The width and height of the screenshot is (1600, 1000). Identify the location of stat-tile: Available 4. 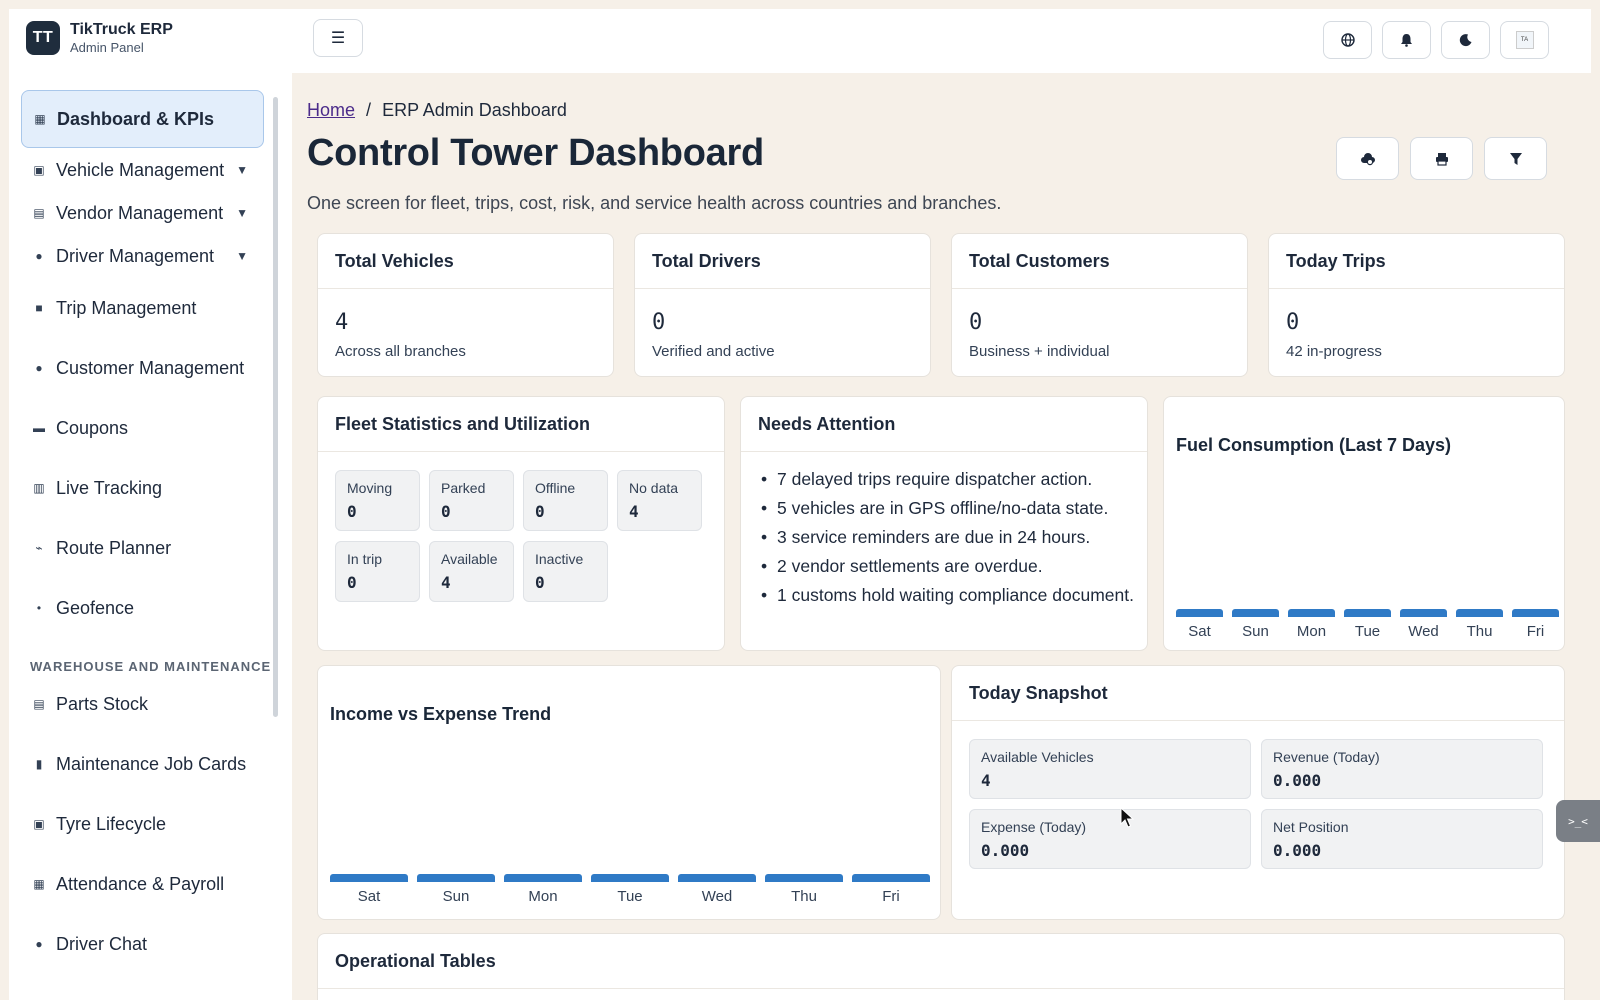
(471, 571).